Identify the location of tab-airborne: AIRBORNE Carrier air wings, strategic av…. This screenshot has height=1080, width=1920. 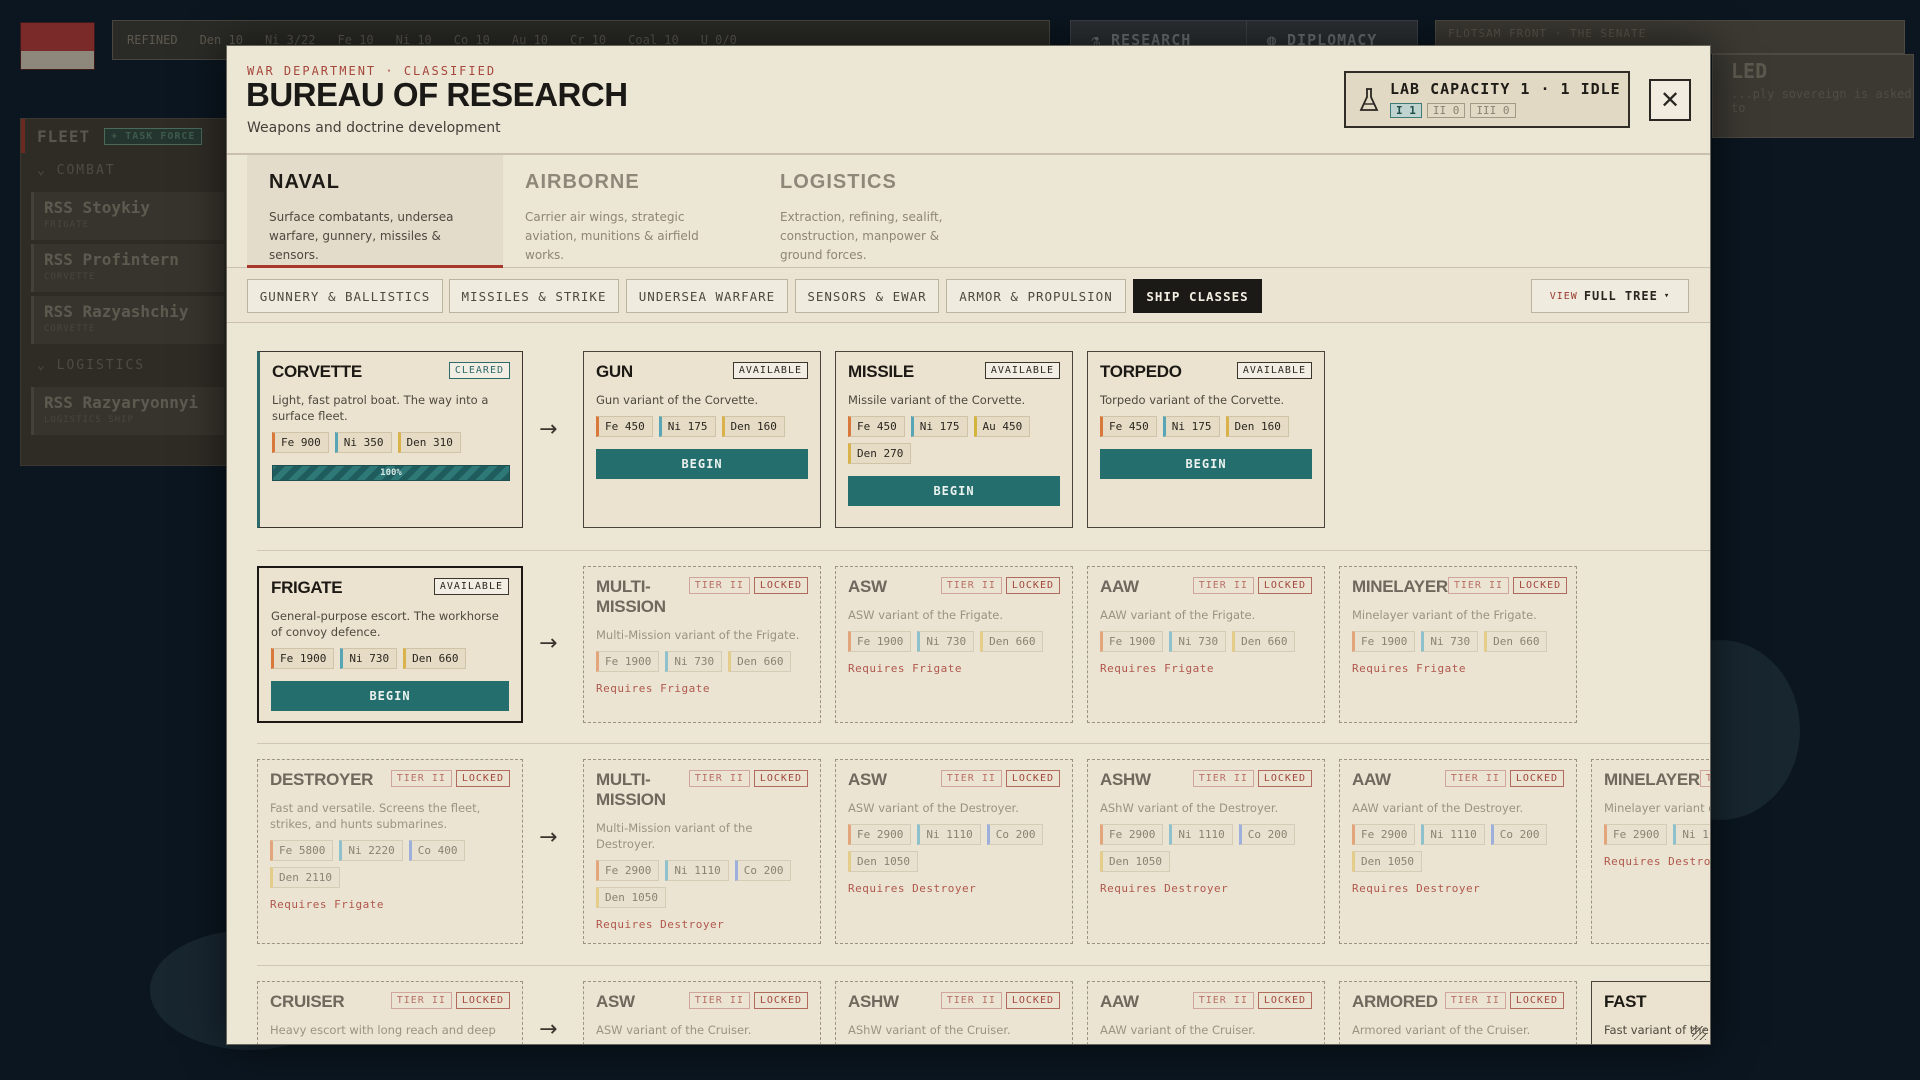
(623, 211).